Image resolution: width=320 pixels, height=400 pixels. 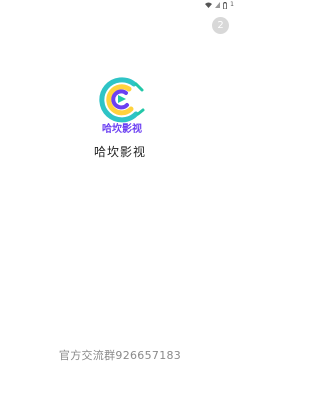 What do you see at coordinates (120, 355) in the screenshot?
I see `official-group-text: 官方交流群926657183` at bounding box center [120, 355].